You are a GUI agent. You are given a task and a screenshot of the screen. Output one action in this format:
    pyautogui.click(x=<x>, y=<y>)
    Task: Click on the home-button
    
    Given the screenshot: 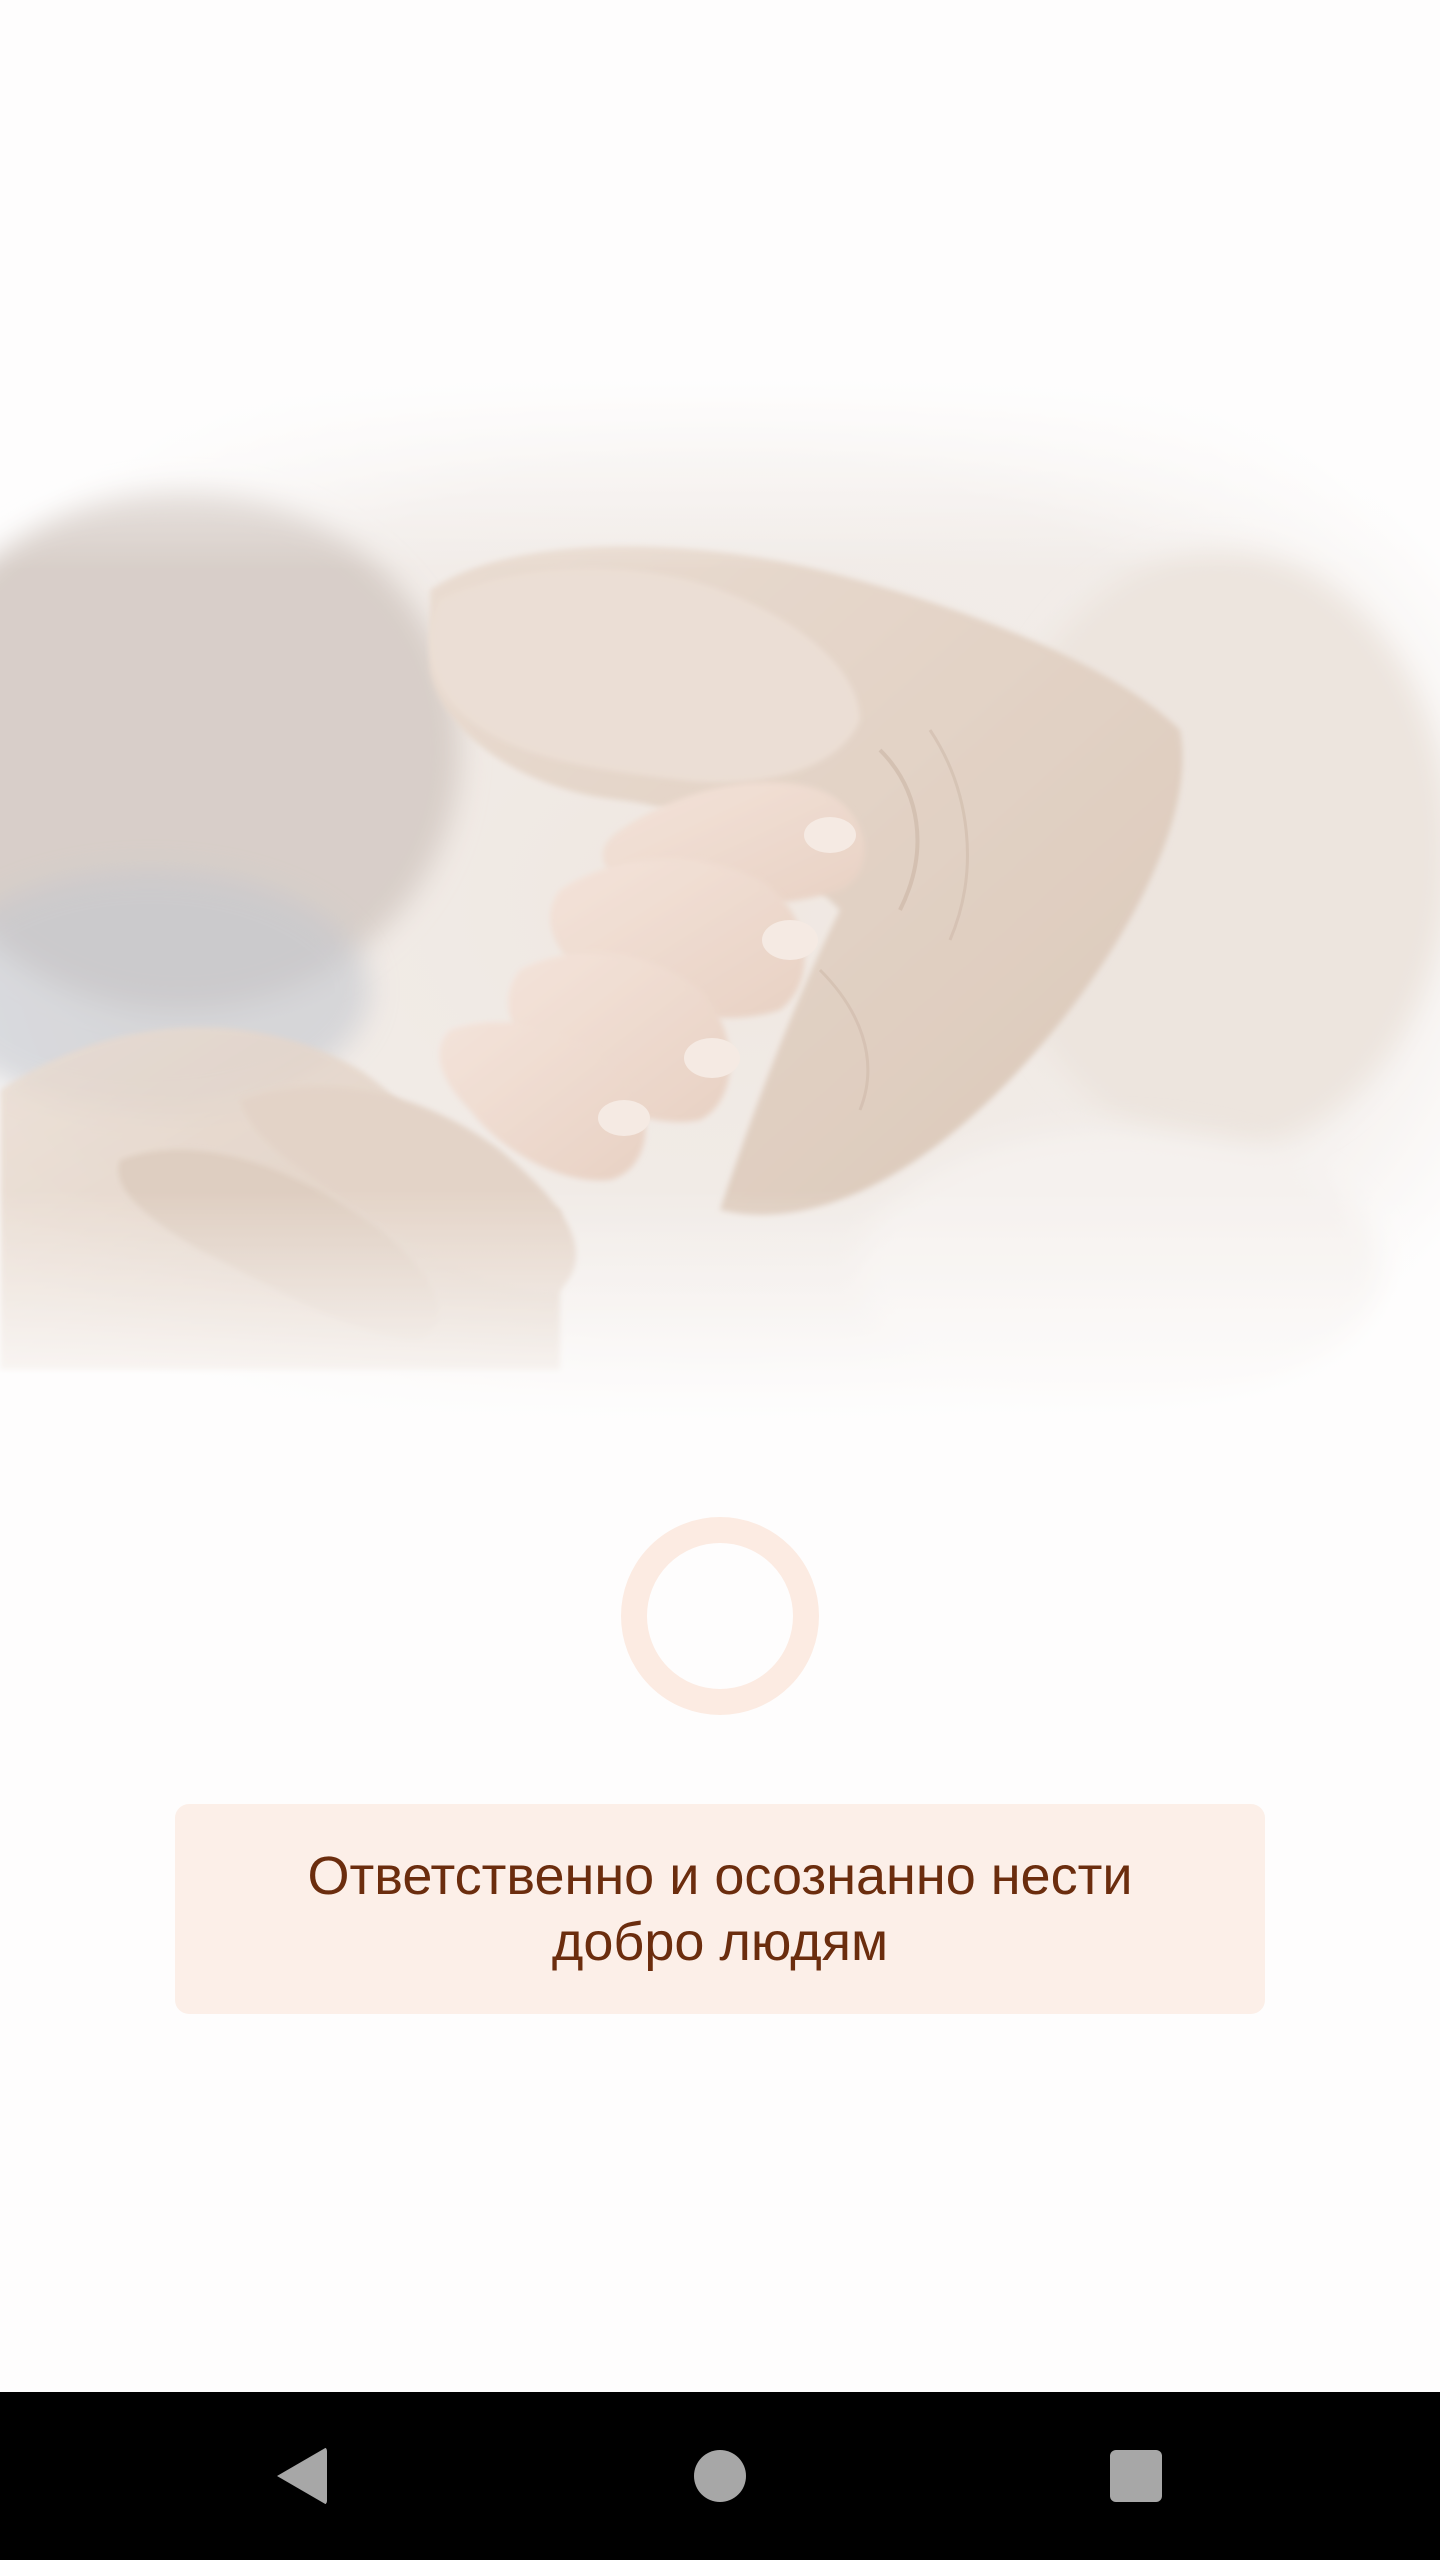 What is the action you would take?
    pyautogui.click(x=720, y=2476)
    